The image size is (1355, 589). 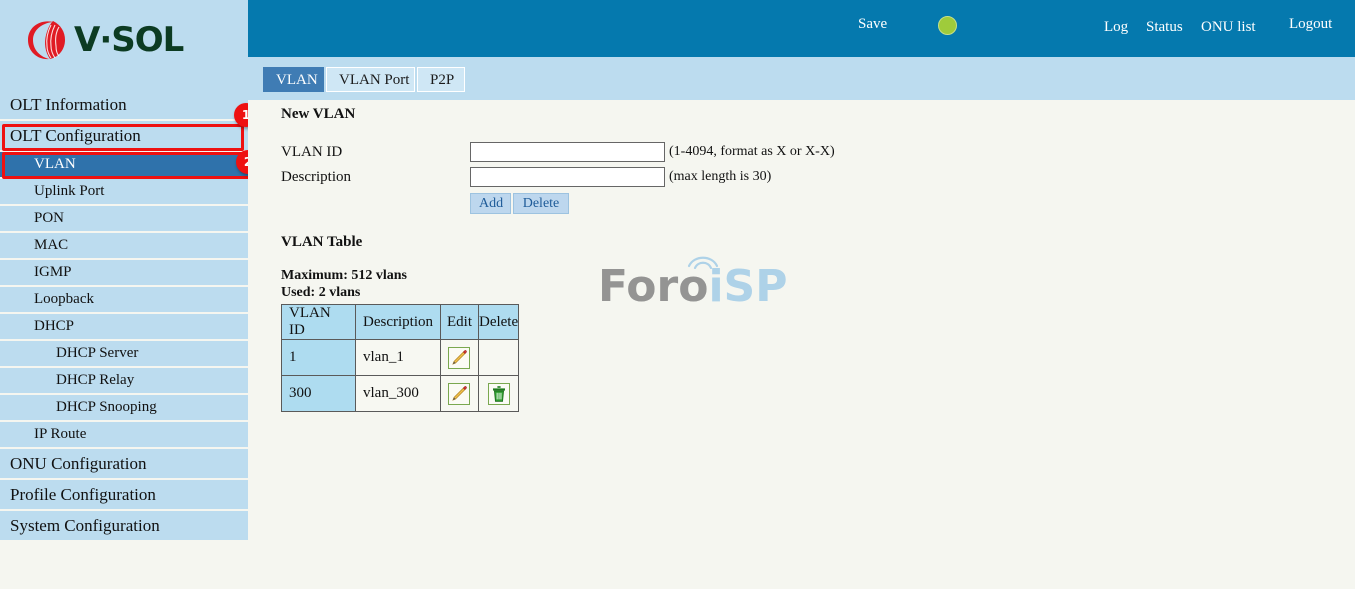 I want to click on description-label: Description, so click(x=316, y=177).